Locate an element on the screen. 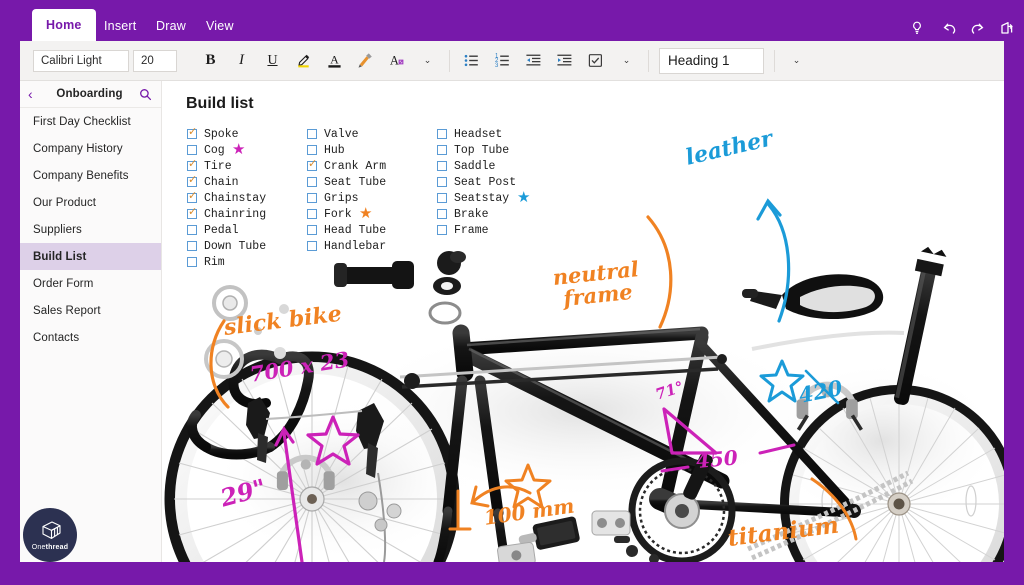  checklist-item-label: Crank Arm is located at coordinates (355, 166).